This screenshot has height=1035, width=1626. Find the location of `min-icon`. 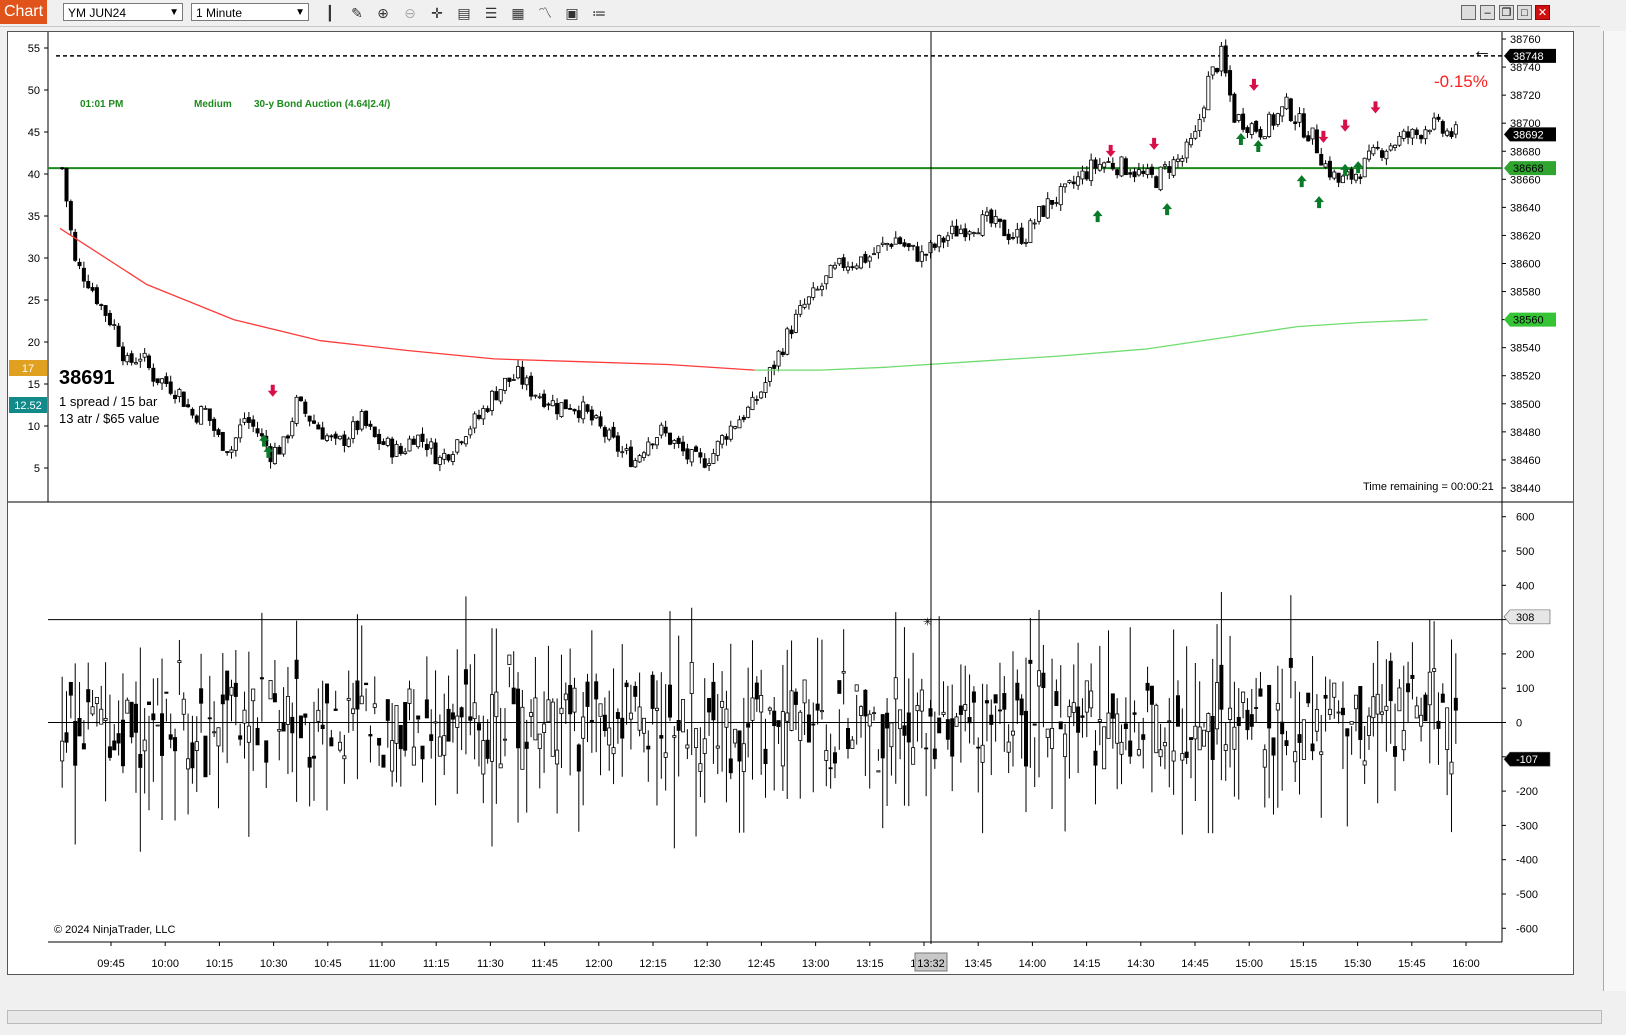

min-icon is located at coordinates (1468, 12).